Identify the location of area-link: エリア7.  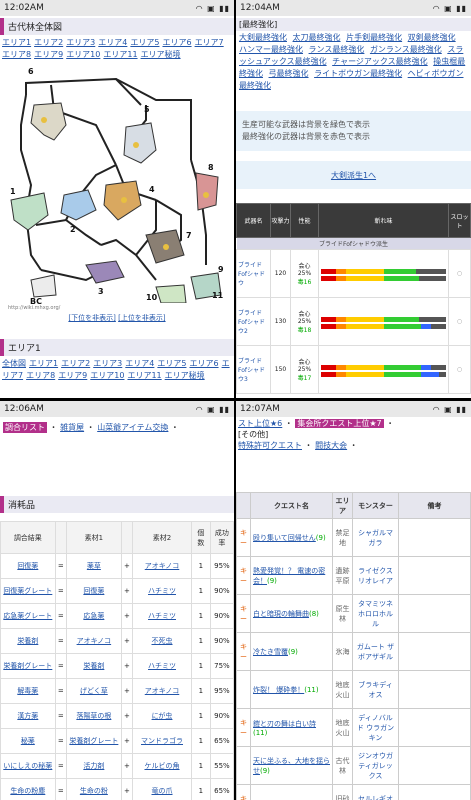
(209, 42).